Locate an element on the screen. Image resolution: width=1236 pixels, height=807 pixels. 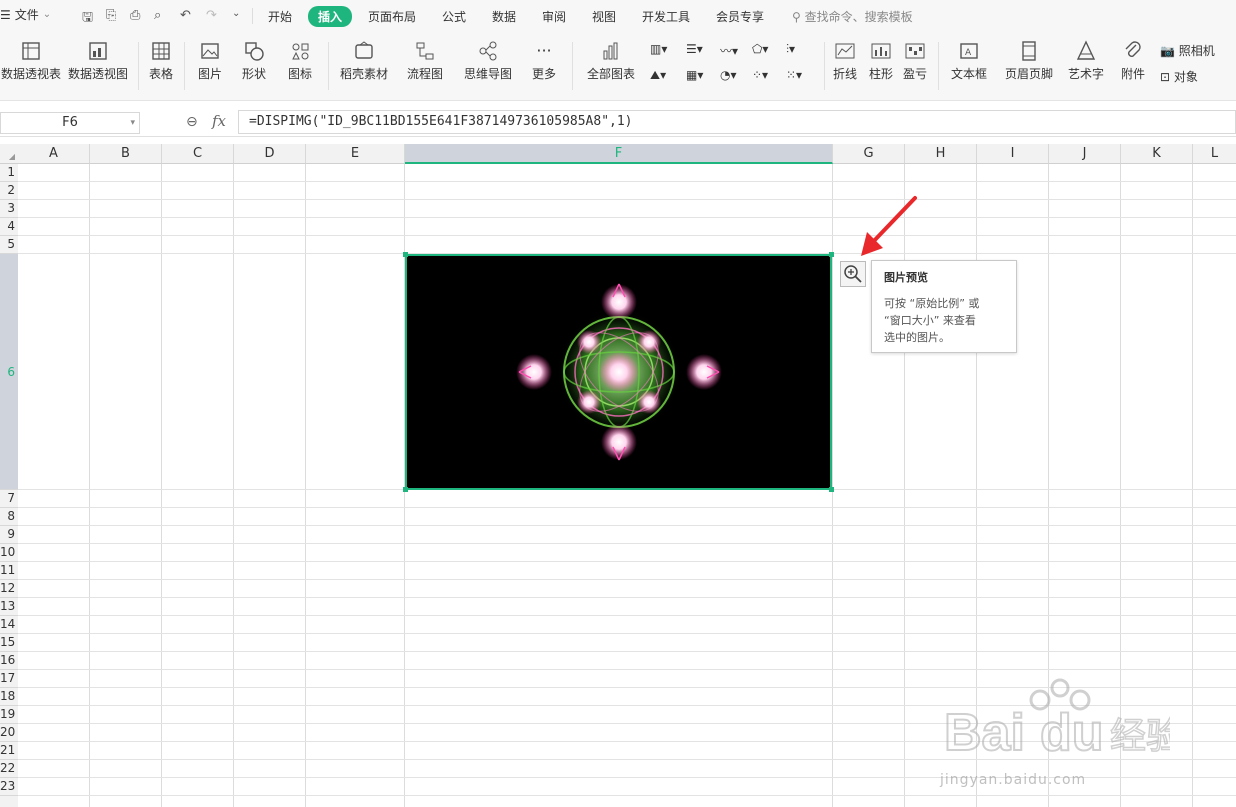
tab-insert: 插入 is located at coordinates (330, 16).